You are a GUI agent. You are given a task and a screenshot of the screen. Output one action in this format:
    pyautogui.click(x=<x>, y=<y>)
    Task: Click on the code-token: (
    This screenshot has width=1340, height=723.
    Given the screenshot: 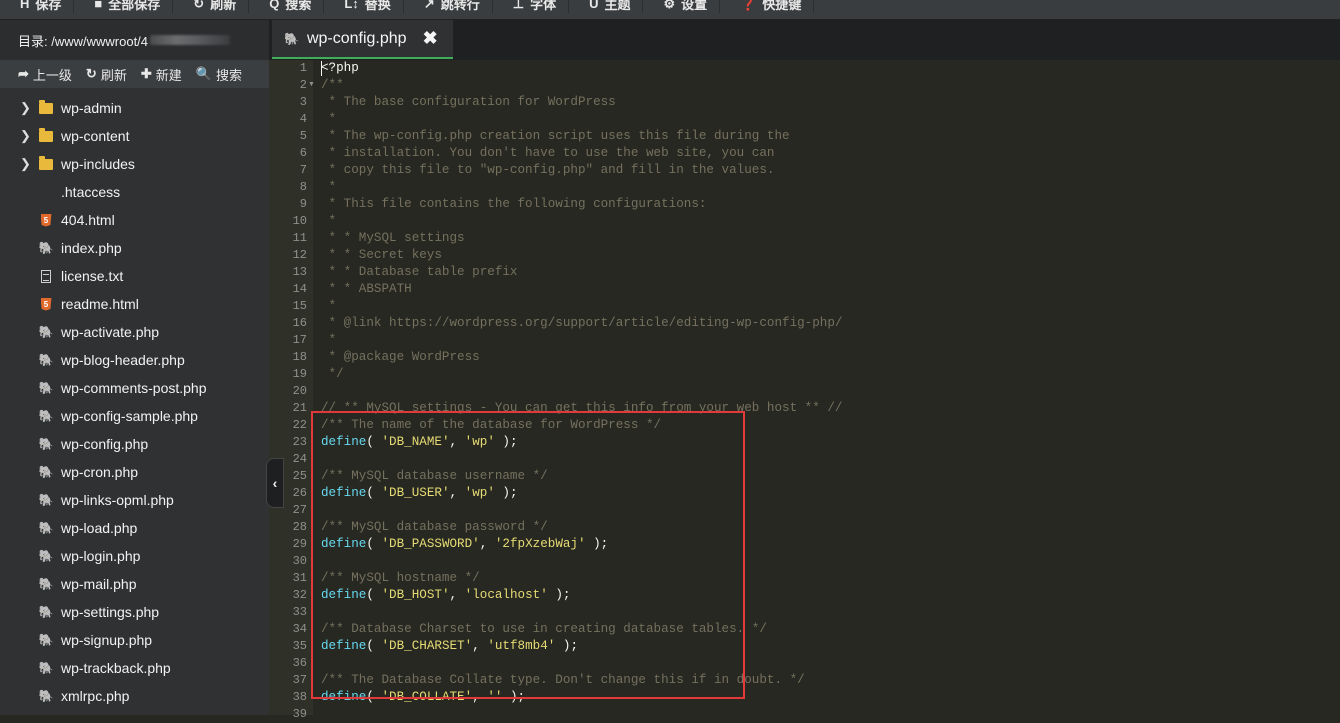 What is the action you would take?
    pyautogui.click(x=374, y=493)
    